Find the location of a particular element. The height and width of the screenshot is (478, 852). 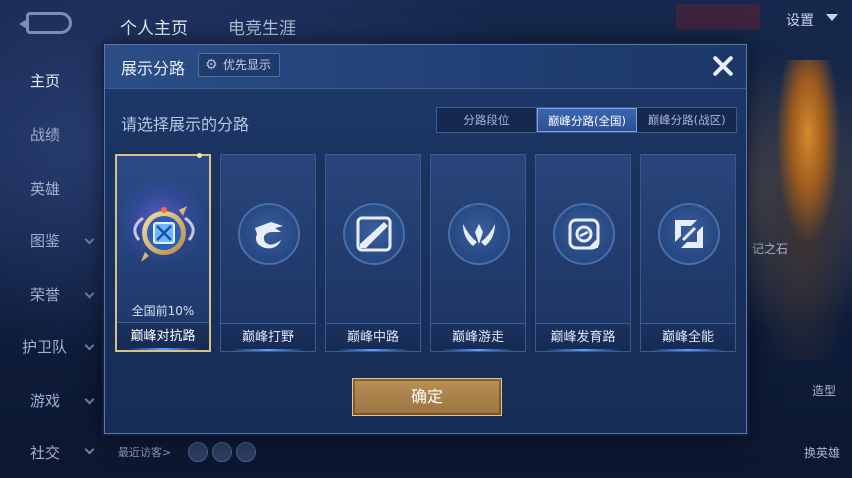

rank-text: 全国前10% is located at coordinates (163, 311).